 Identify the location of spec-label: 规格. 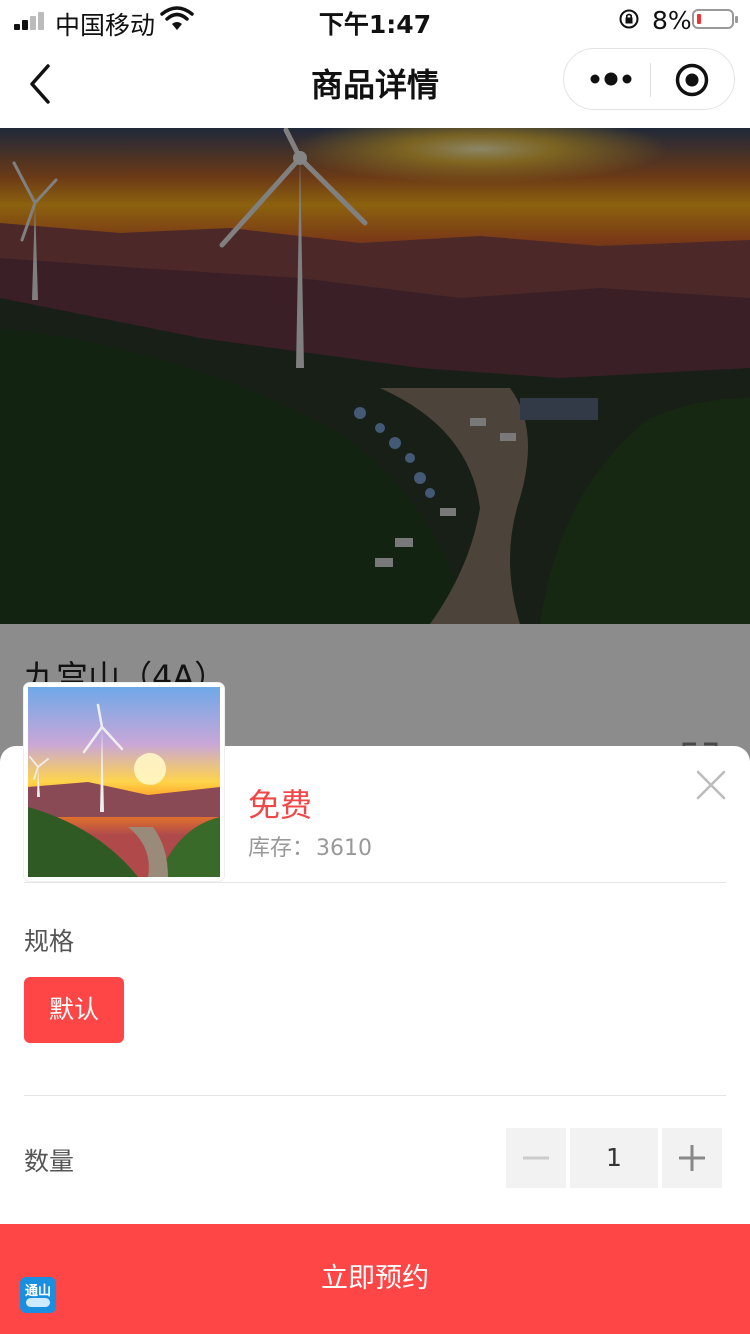
(49, 941).